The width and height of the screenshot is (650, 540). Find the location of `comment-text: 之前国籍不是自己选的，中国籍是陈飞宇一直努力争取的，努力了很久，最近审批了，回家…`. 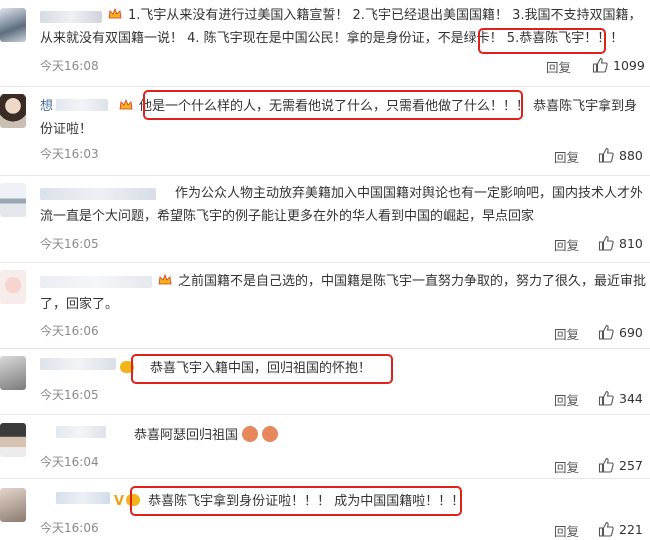

comment-text: 之前国籍不是自己选的，中国籍是陈飞宇一直努力争取的，努力了很久，最近审批了，回家… is located at coordinates (343, 293).